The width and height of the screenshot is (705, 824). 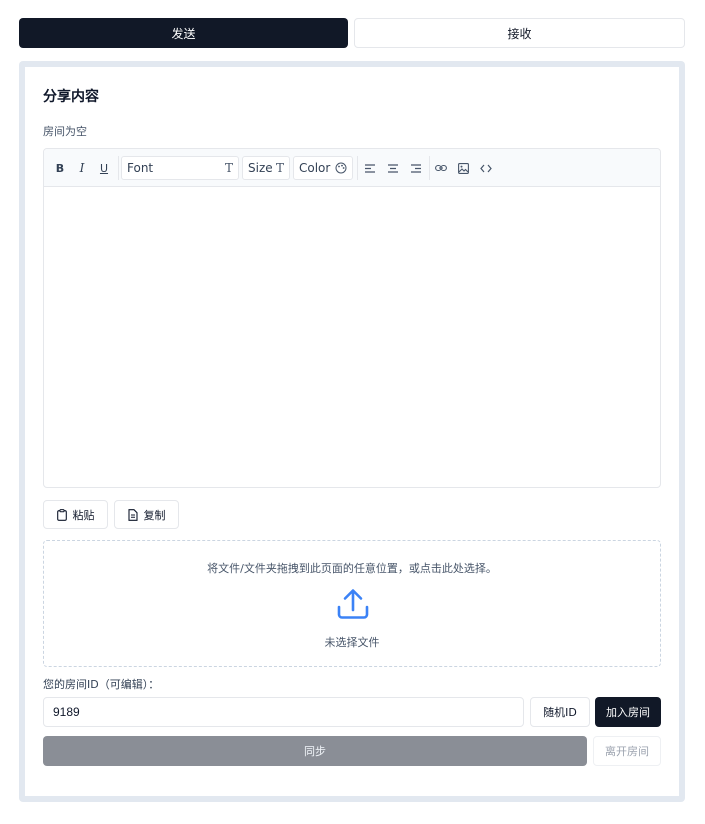 What do you see at coordinates (341, 168) in the screenshot?
I see `palette-icon` at bounding box center [341, 168].